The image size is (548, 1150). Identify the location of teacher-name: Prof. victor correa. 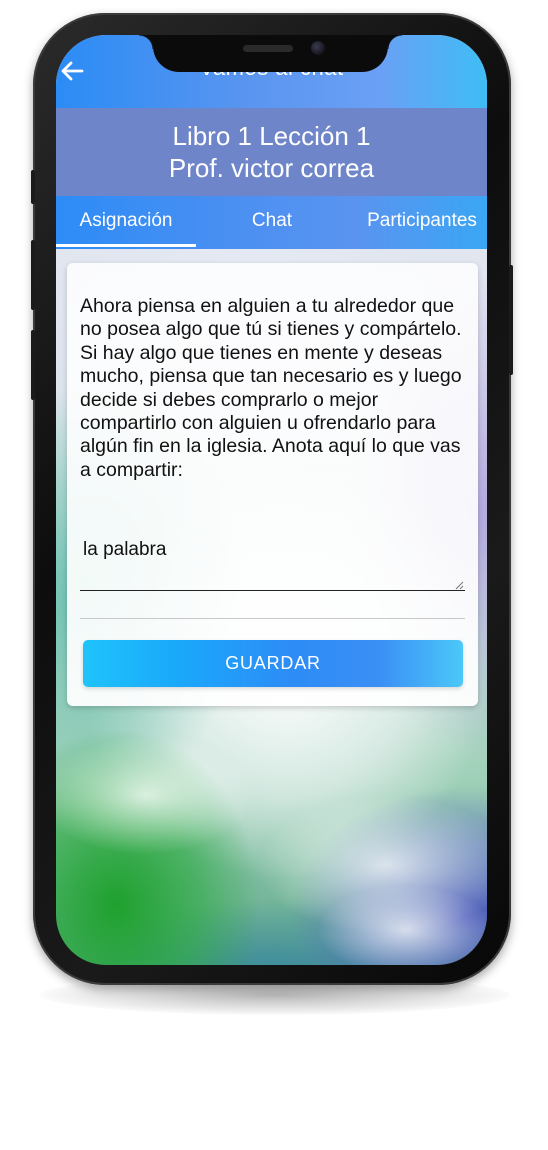
(271, 168).